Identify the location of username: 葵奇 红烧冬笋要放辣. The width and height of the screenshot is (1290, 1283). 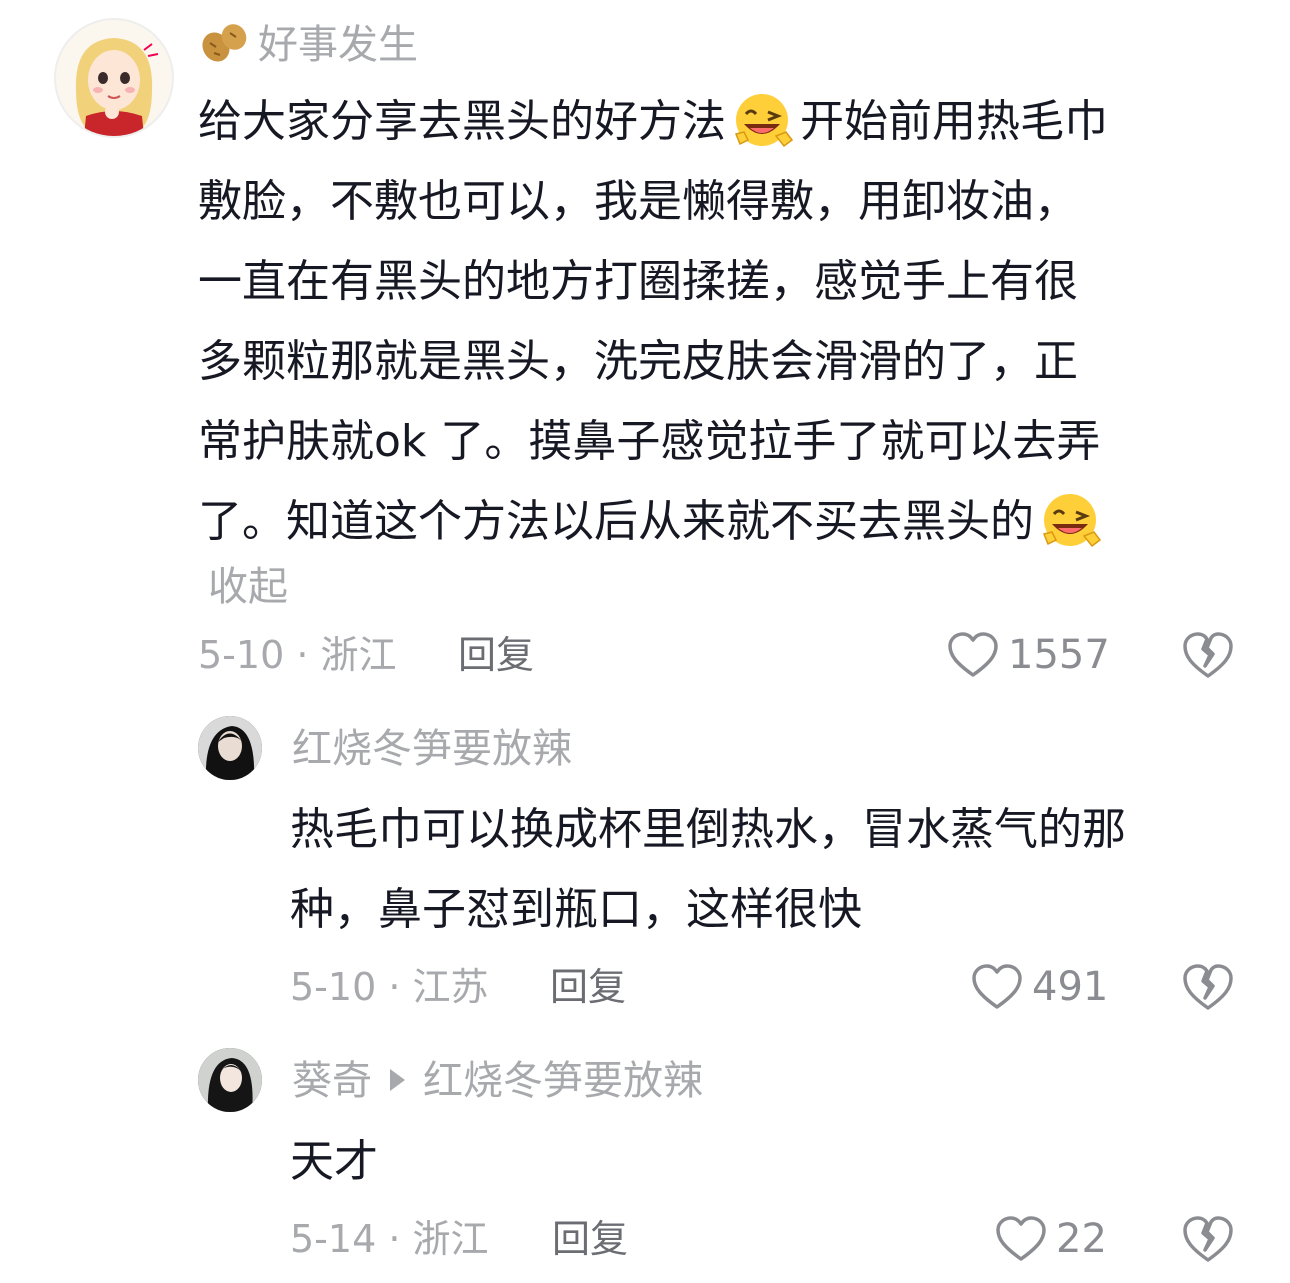
(497, 1081).